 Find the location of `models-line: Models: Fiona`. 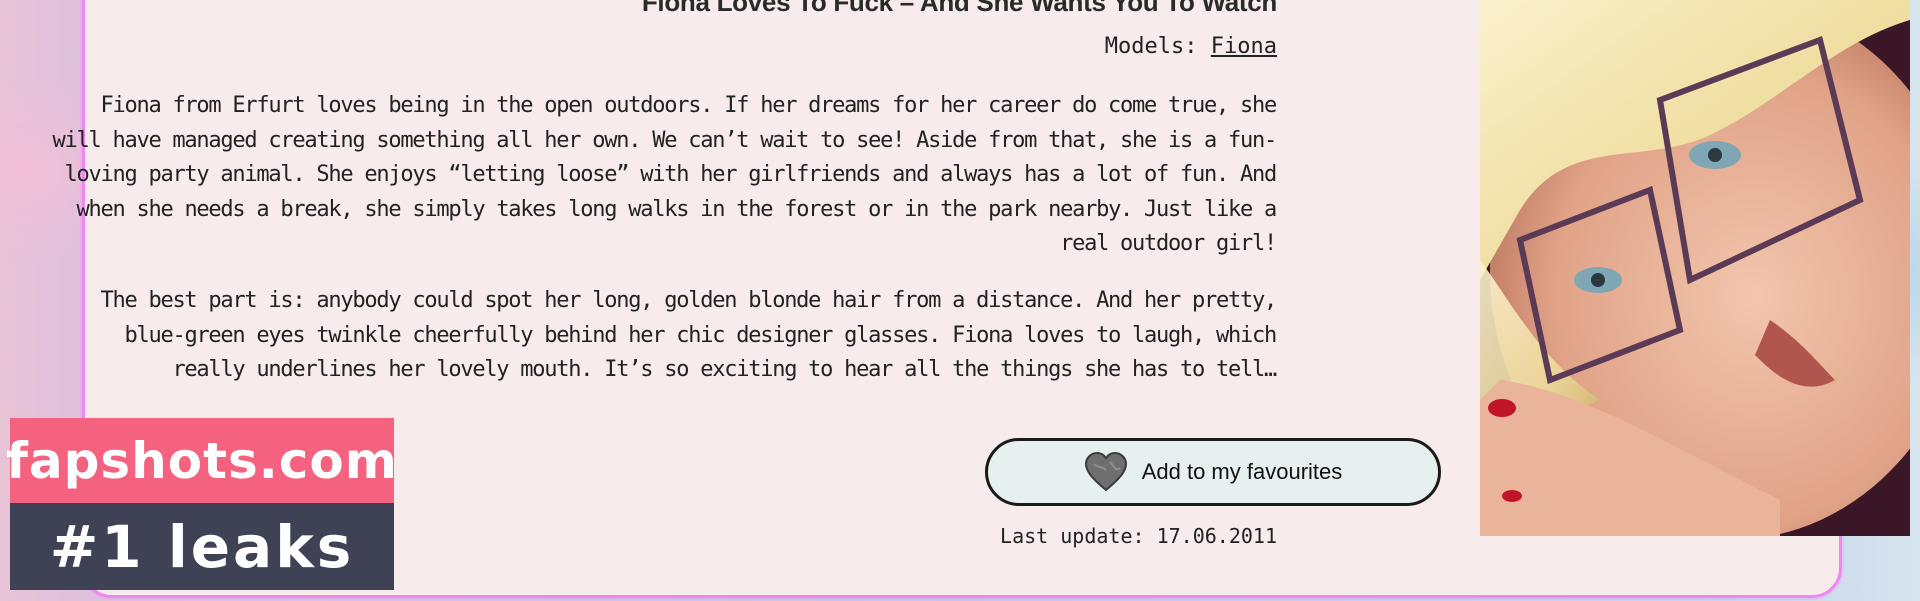

models-line: Models: Fiona is located at coordinates (1191, 46).